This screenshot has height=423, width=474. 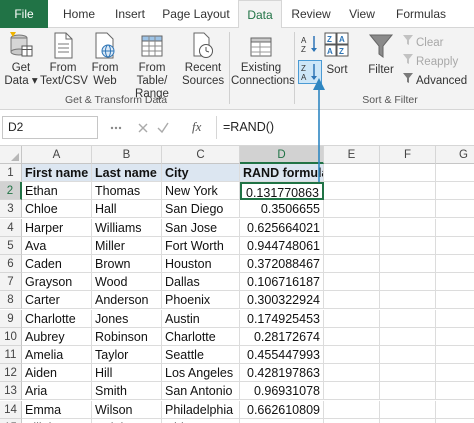 What do you see at coordinates (57, 409) in the screenshot?
I see `table-cell: Emma` at bounding box center [57, 409].